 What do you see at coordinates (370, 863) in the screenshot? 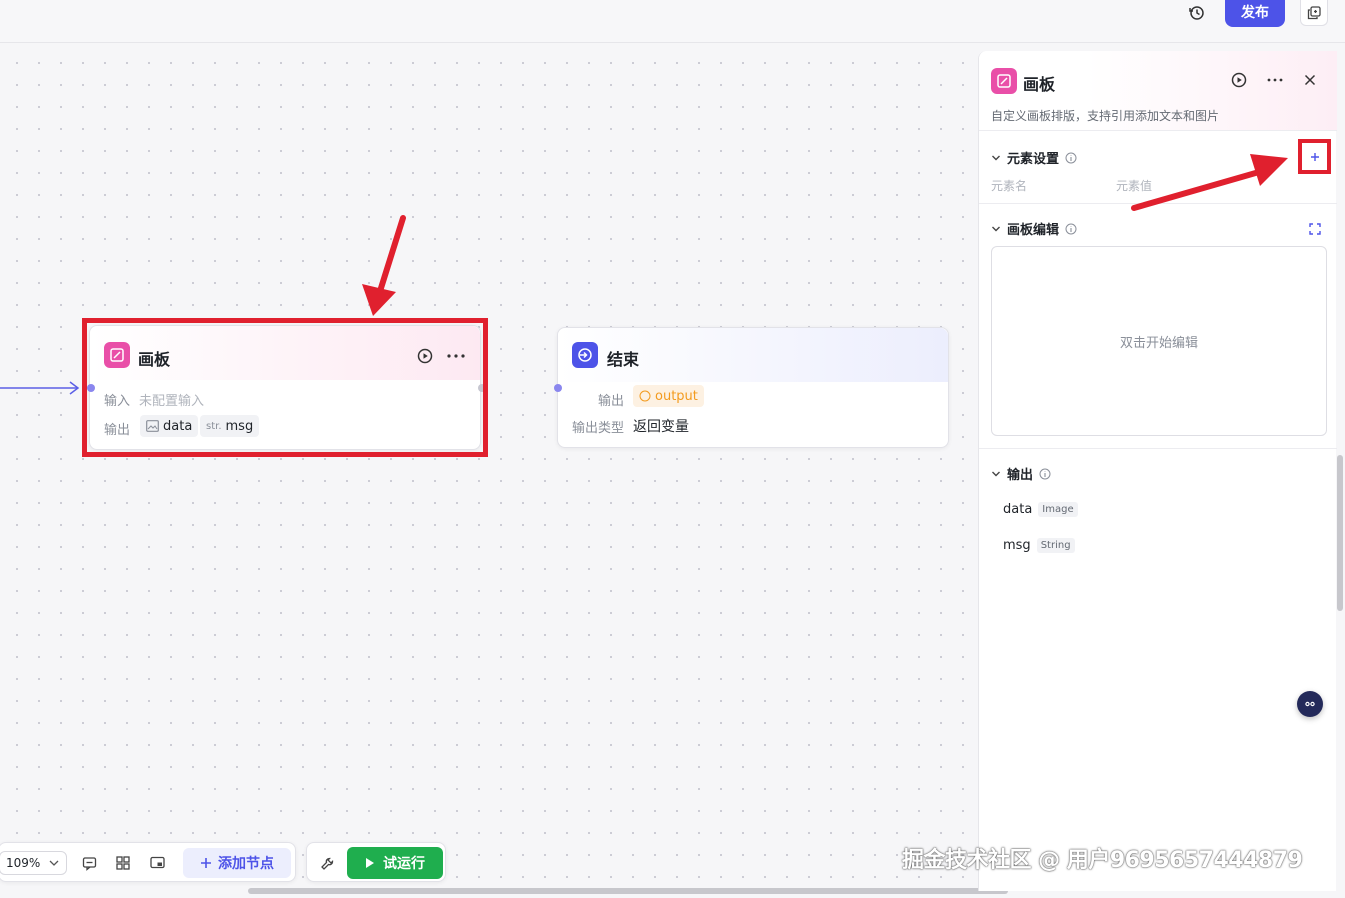
I see `play-icon` at bounding box center [370, 863].